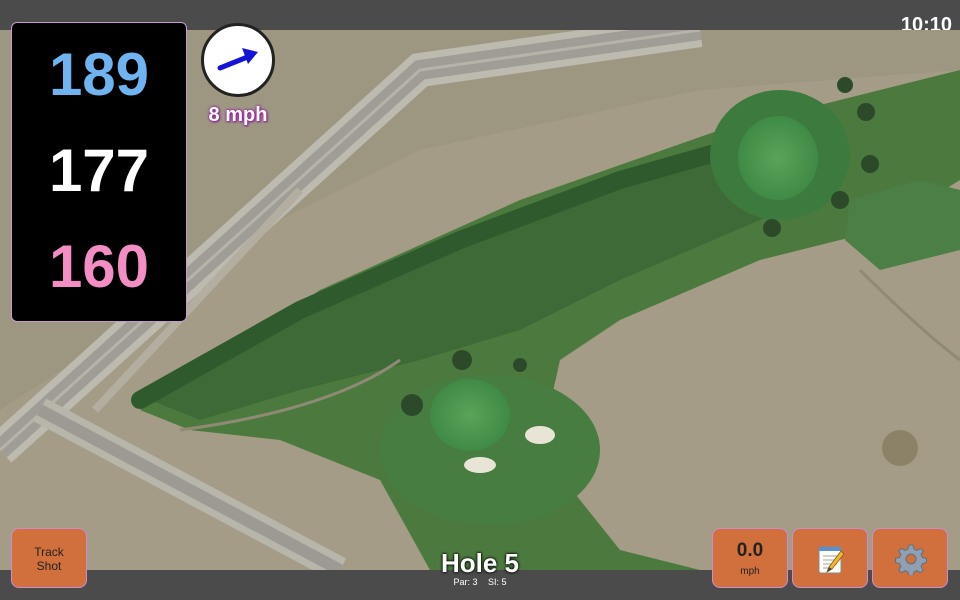 The width and height of the screenshot is (960, 600). I want to click on track-shot-button: Track Shot, so click(49, 558).